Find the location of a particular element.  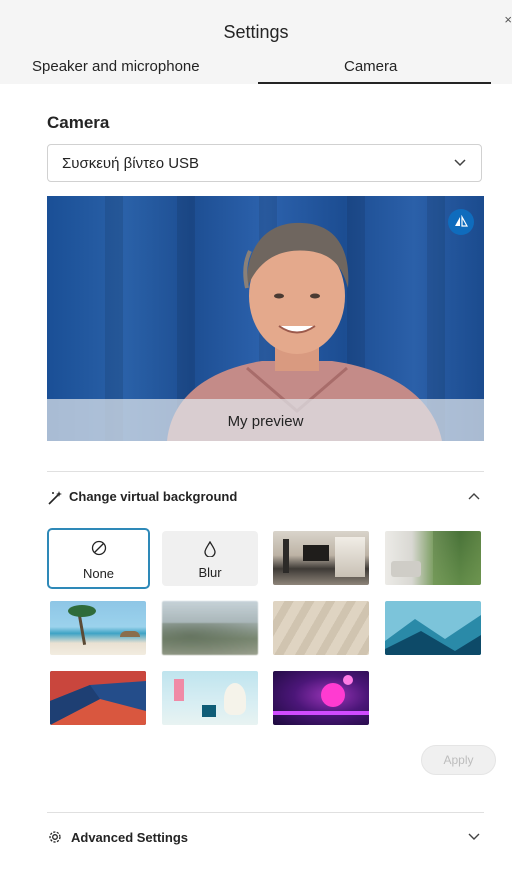

beach-background-tile is located at coordinates (98, 628).